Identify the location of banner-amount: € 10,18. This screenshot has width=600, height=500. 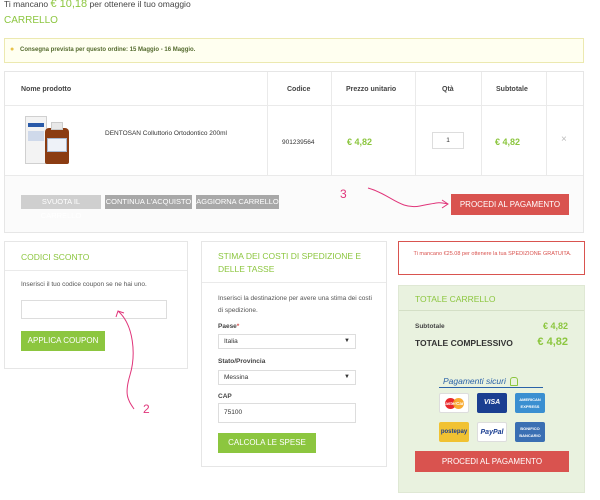
(69, 5).